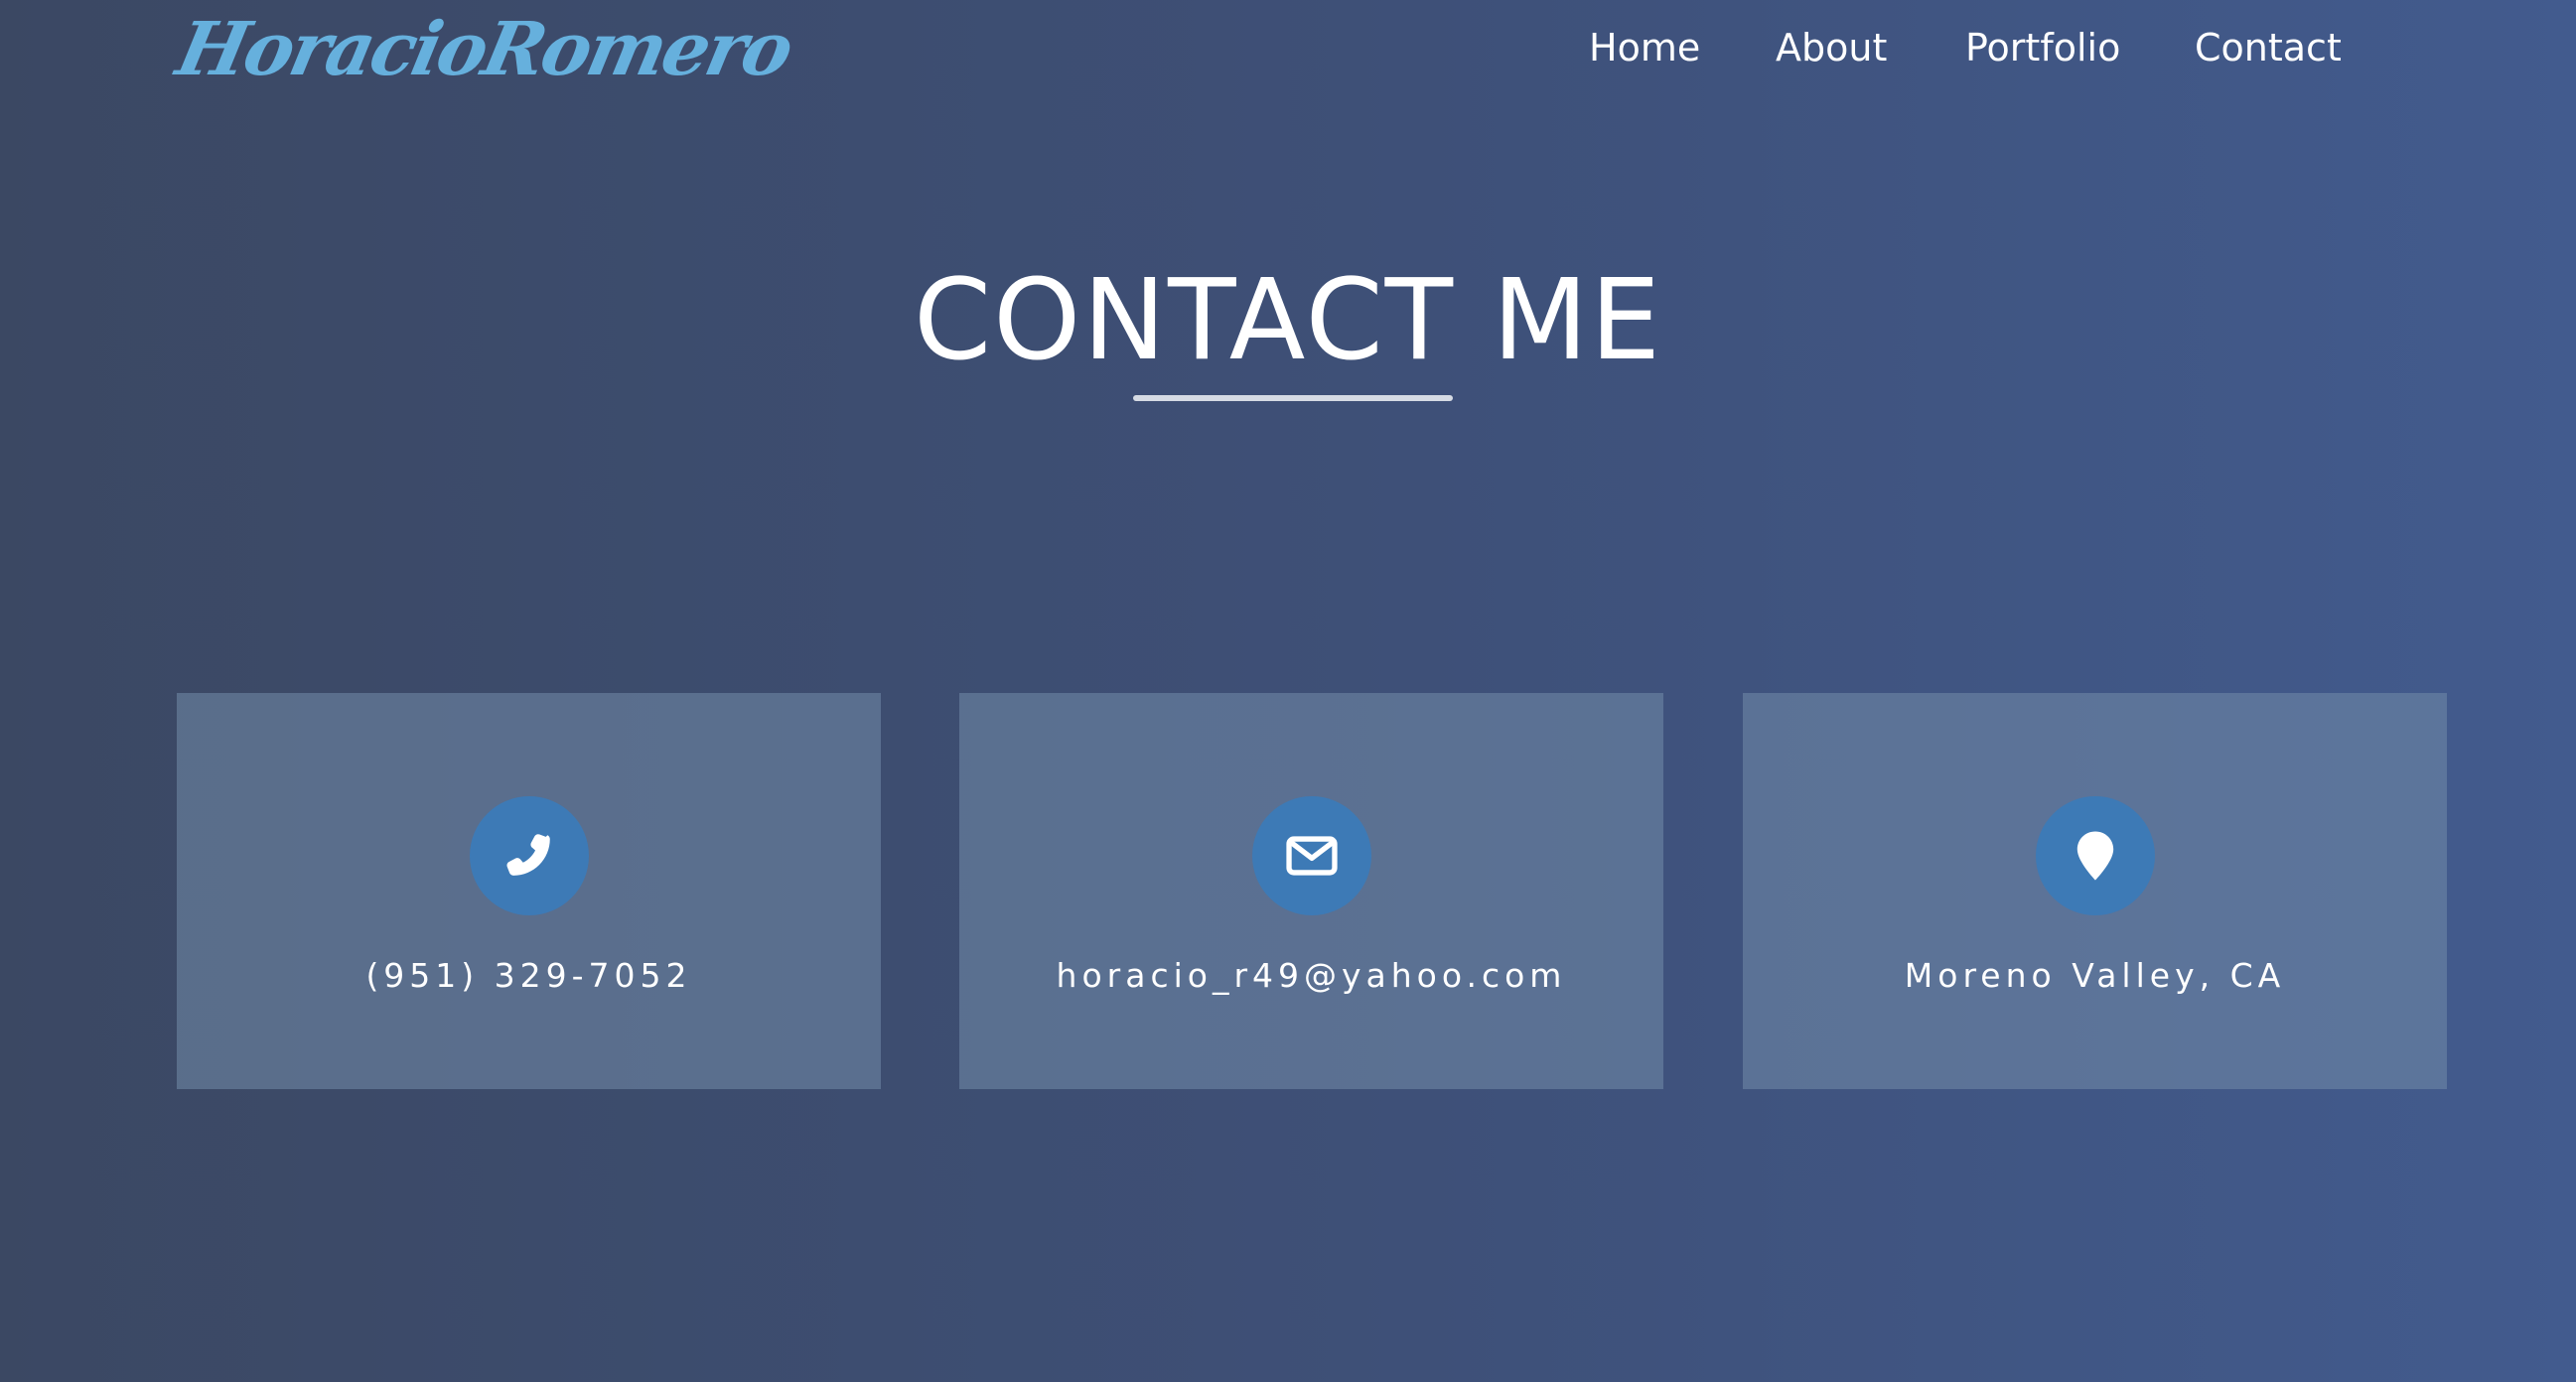 Image resolution: width=2576 pixels, height=1382 pixels. I want to click on phone-number: (951) 329-7052, so click(528, 975).